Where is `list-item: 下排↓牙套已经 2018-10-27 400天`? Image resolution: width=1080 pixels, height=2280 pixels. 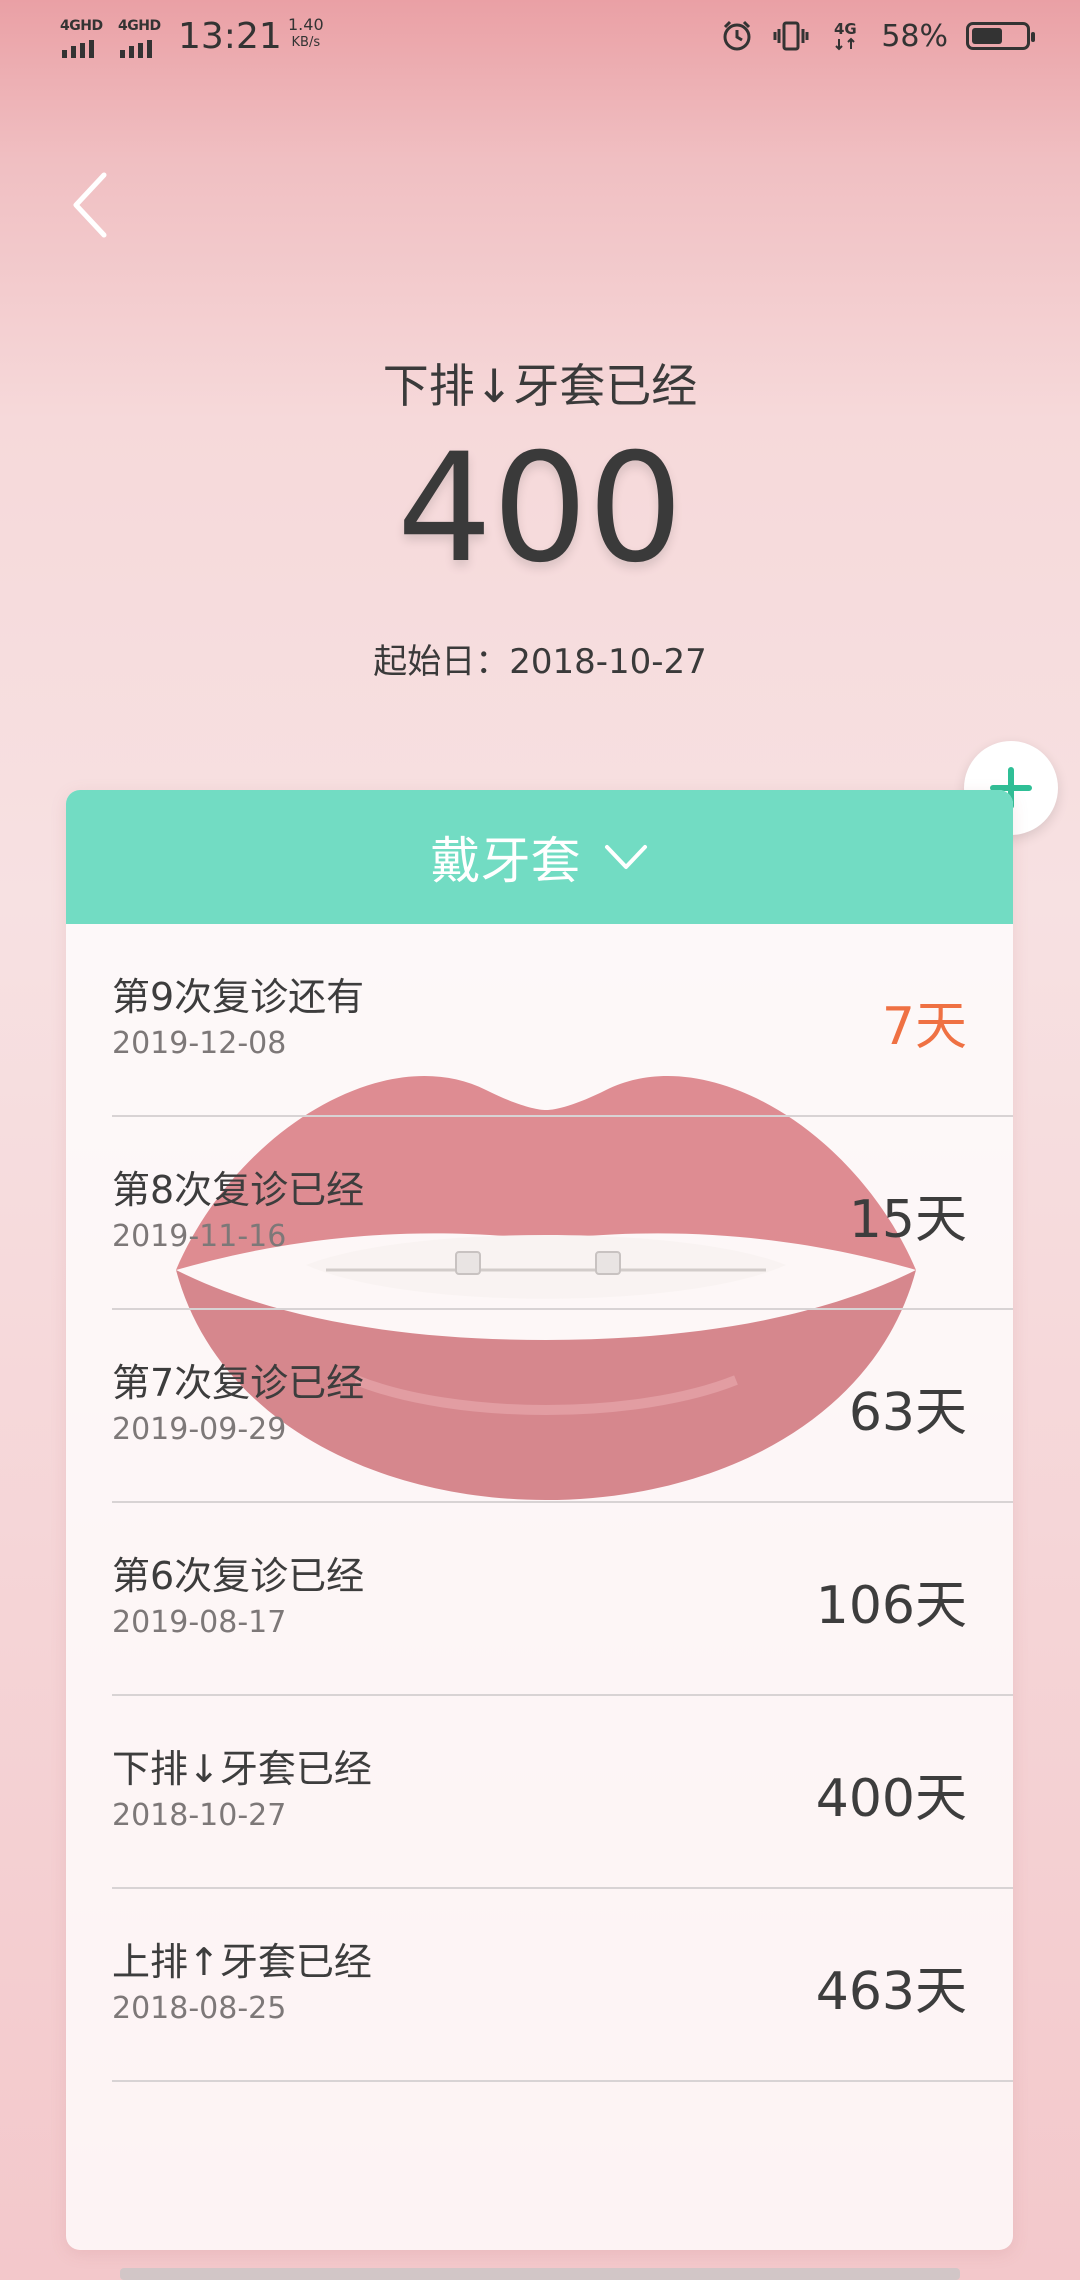
list-item: 下排↓牙套已经 2018-10-27 400天 is located at coordinates (562, 1792).